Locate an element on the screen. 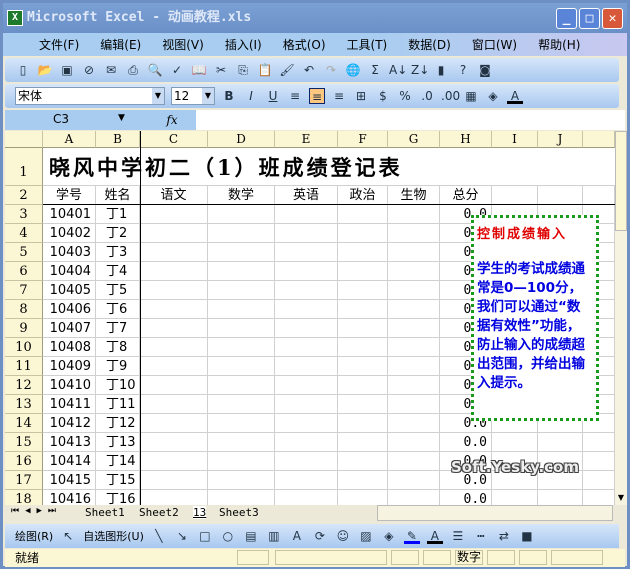 This screenshot has width=630, height=569. camera-icon: ◙ is located at coordinates (485, 70).